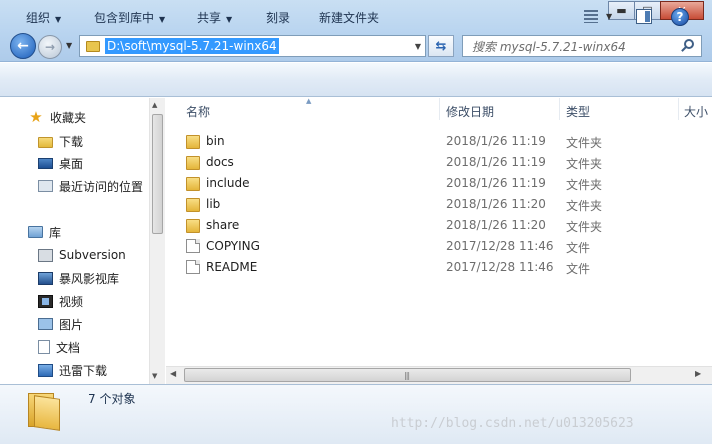 The image size is (712, 444). What do you see at coordinates (90, 186) in the screenshot?
I see `sidebar-item-recent-places: 最近访问的位置` at bounding box center [90, 186].